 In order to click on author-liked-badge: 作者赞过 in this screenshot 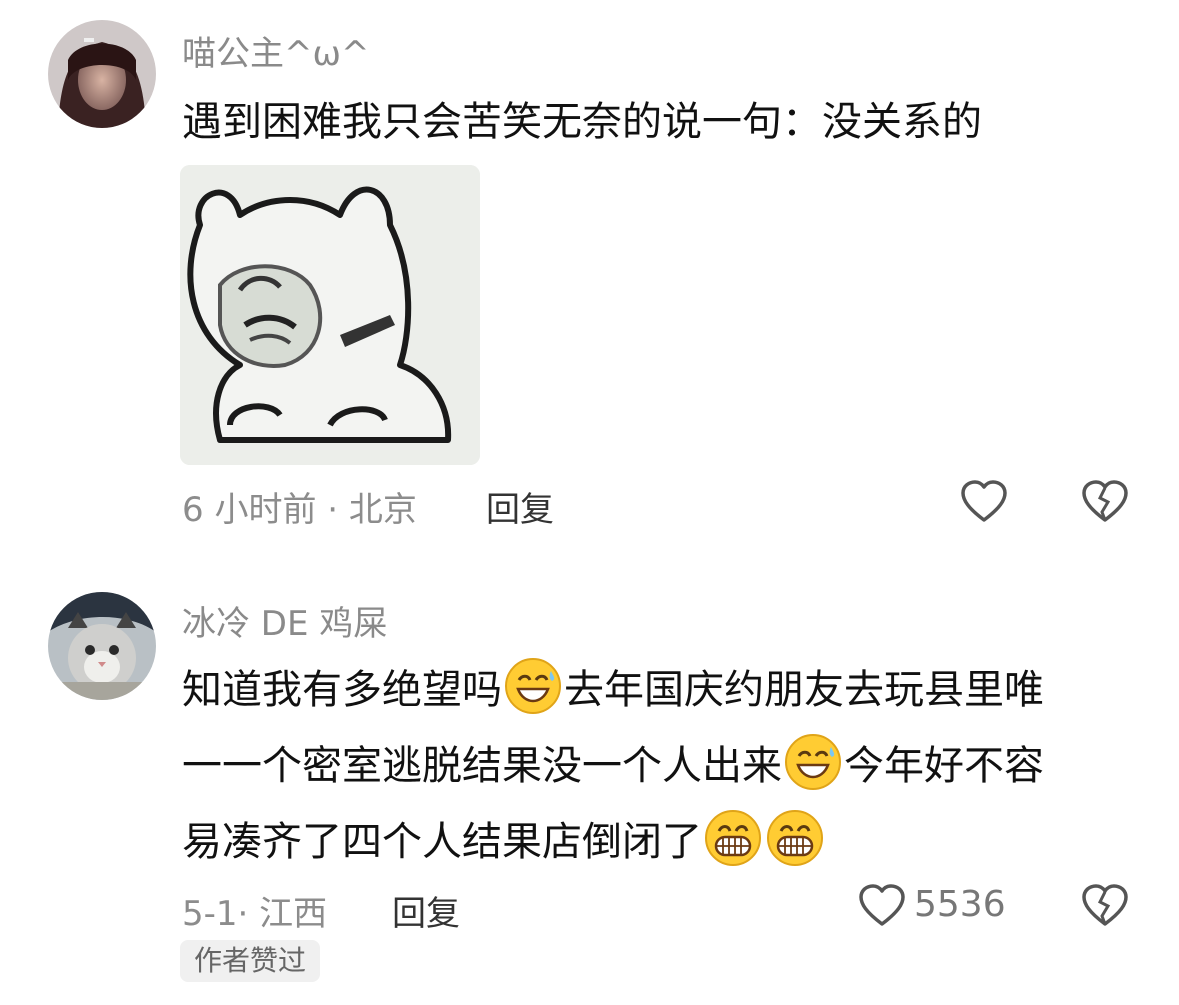, I will do `click(250, 961)`.